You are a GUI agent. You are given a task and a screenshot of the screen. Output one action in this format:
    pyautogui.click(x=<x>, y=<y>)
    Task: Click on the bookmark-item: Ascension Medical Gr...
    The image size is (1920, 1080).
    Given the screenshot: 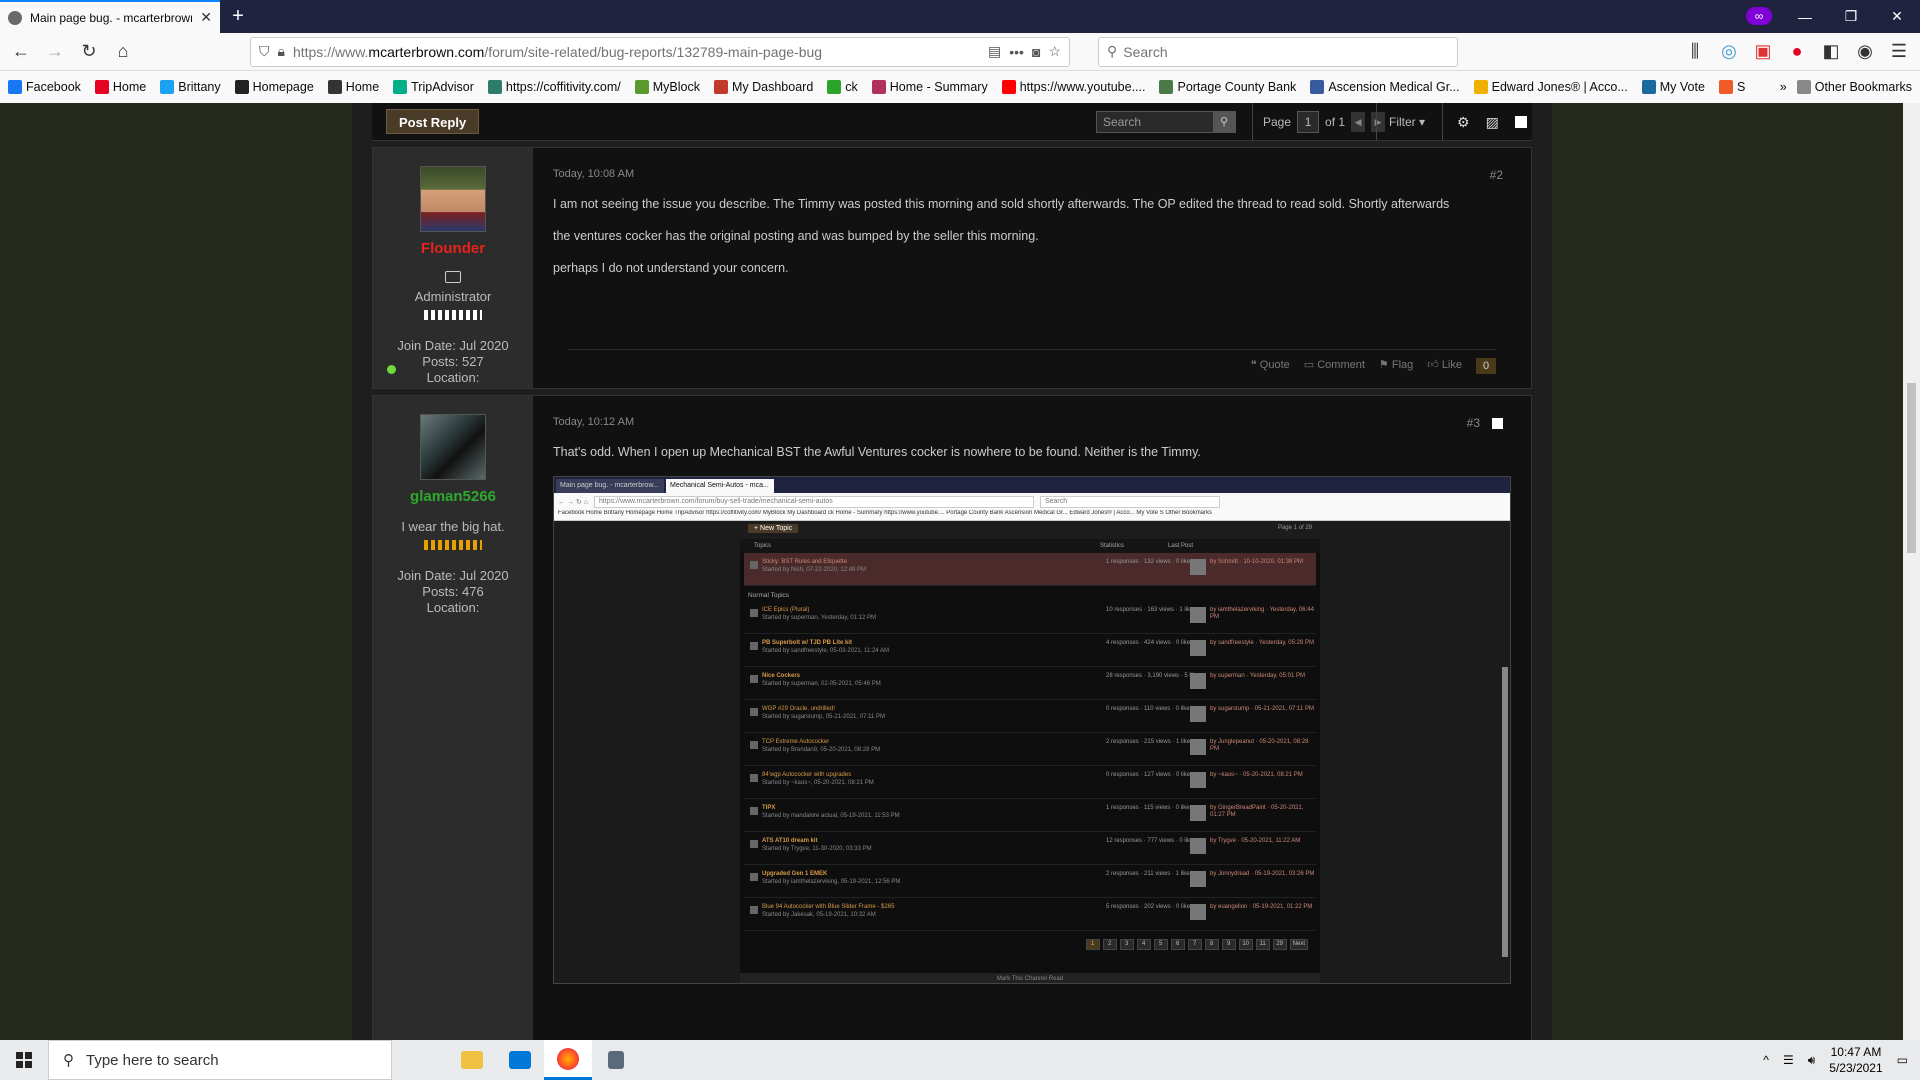 What is the action you would take?
    pyautogui.click(x=1385, y=87)
    